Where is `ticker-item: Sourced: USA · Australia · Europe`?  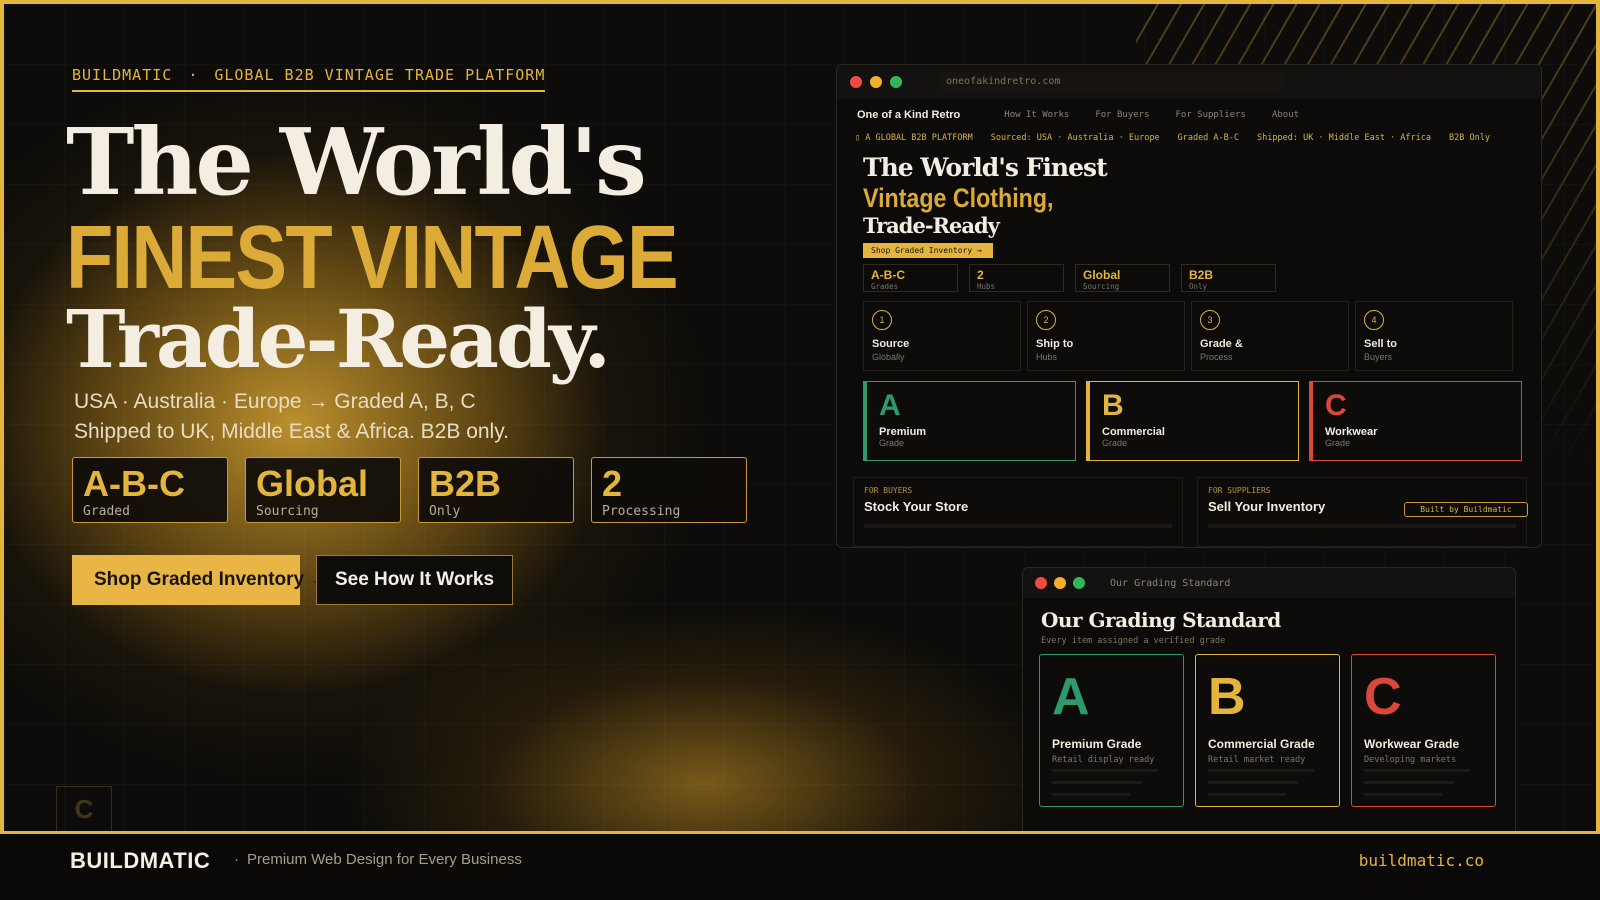
ticker-item: Sourced: USA · Australia · Europe is located at coordinates (1075, 138).